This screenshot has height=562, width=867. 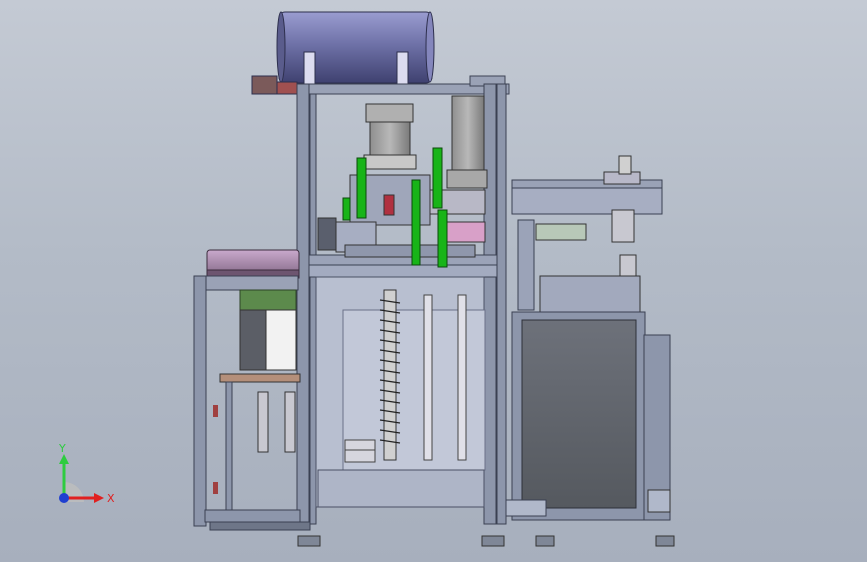 What do you see at coordinates (588, 338) in the screenshot?
I see `right-transfer-module` at bounding box center [588, 338].